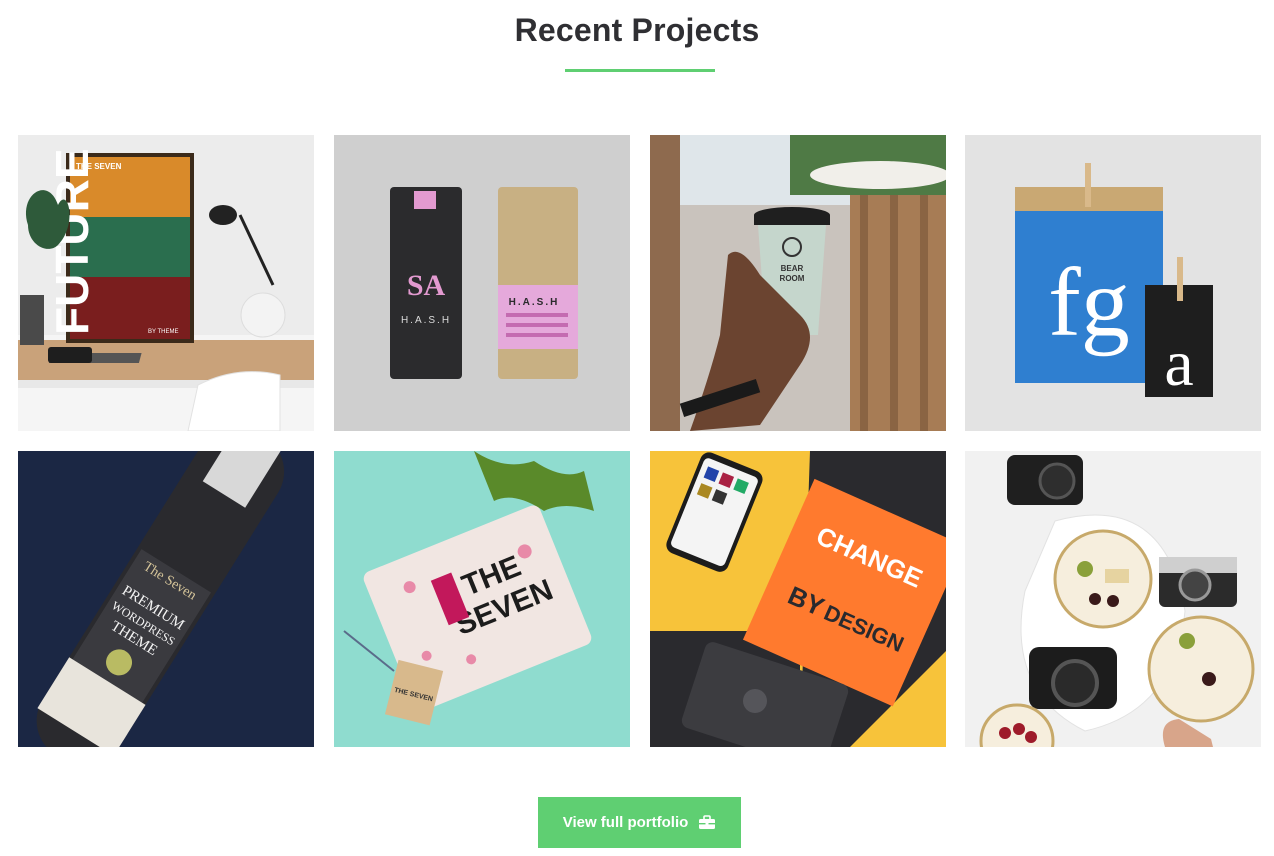  What do you see at coordinates (163, 332) in the screenshot?
I see `poster-byline: BY THEME` at bounding box center [163, 332].